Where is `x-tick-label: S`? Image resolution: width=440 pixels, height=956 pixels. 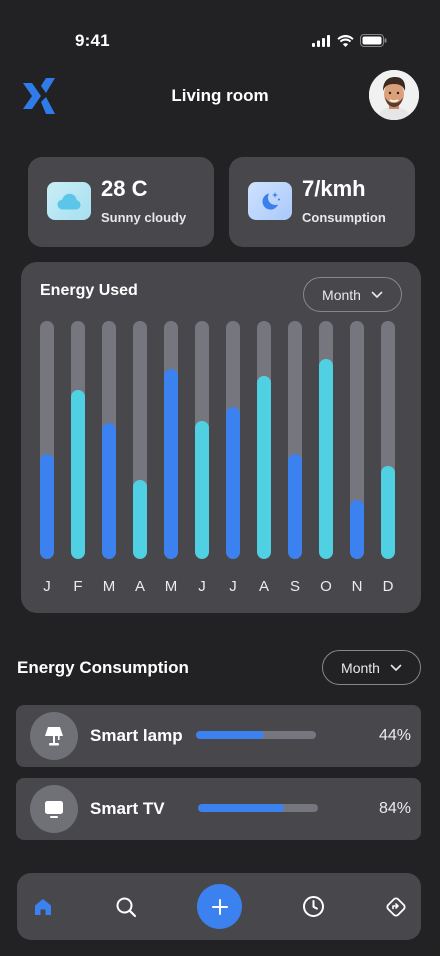
x-tick-label: S is located at coordinates (294, 586).